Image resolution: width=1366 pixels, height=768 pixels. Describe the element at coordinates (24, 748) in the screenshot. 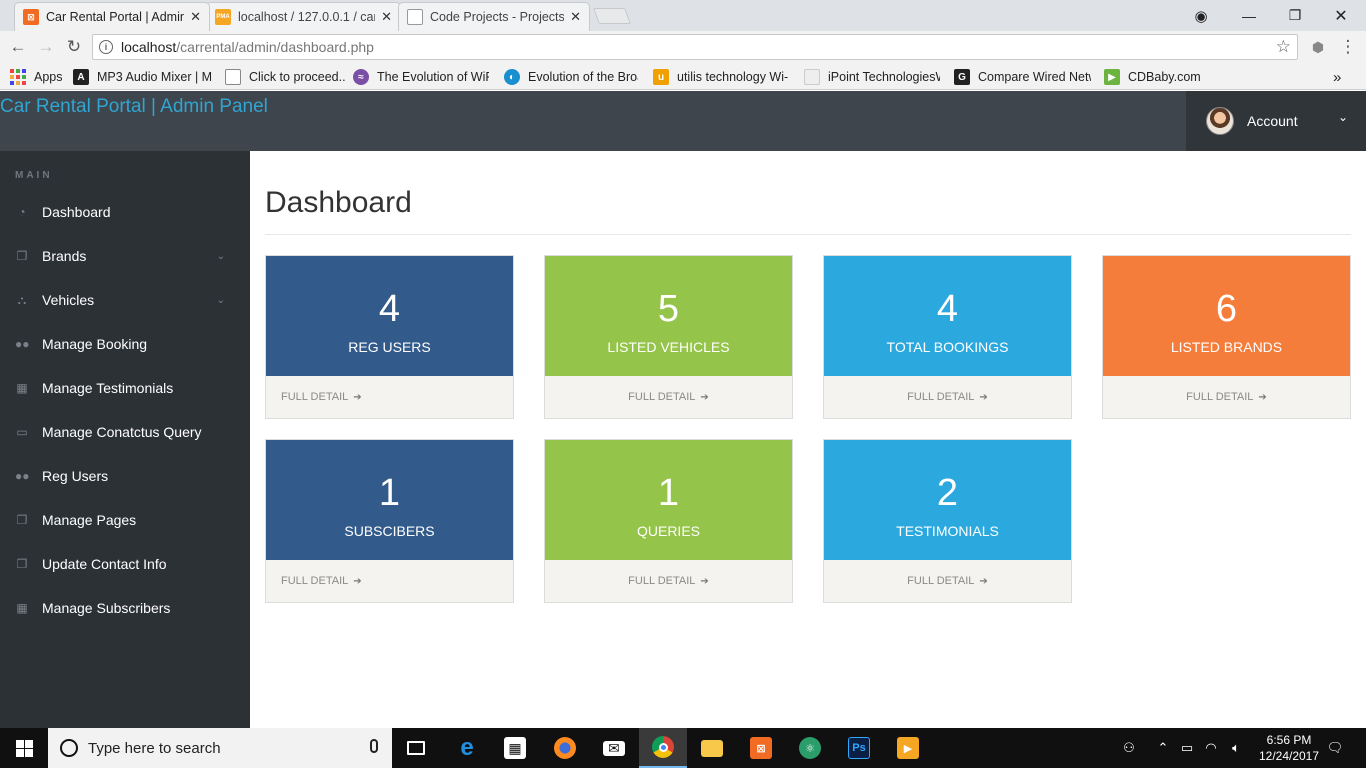

I see `start-button` at that location.